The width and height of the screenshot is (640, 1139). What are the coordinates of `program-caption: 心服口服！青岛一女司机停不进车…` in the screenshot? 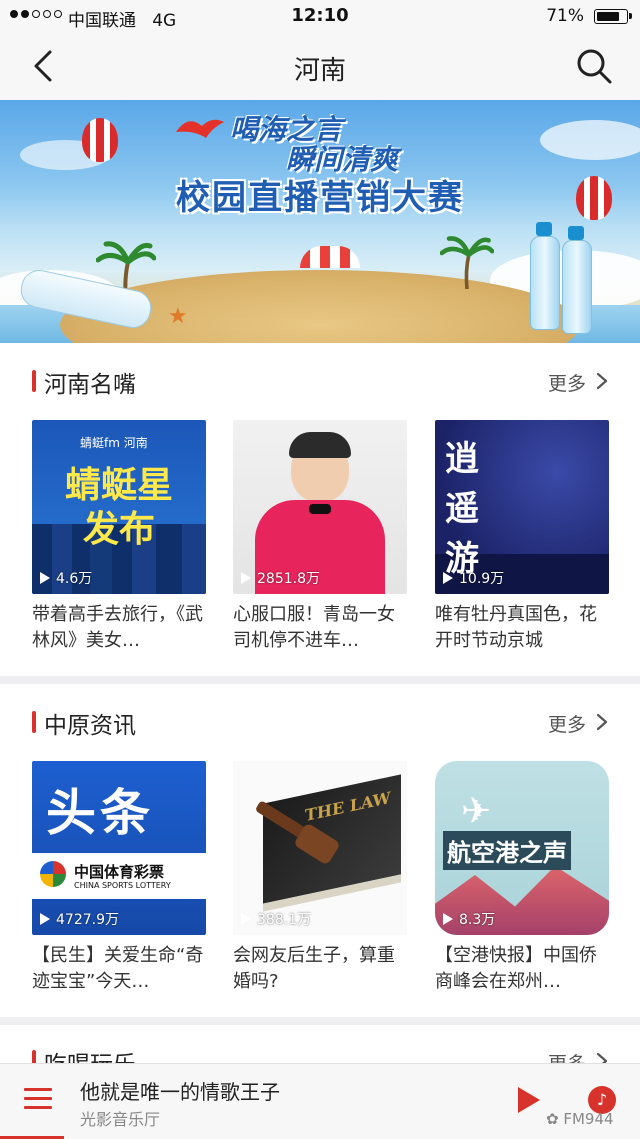 It's located at (314, 627).